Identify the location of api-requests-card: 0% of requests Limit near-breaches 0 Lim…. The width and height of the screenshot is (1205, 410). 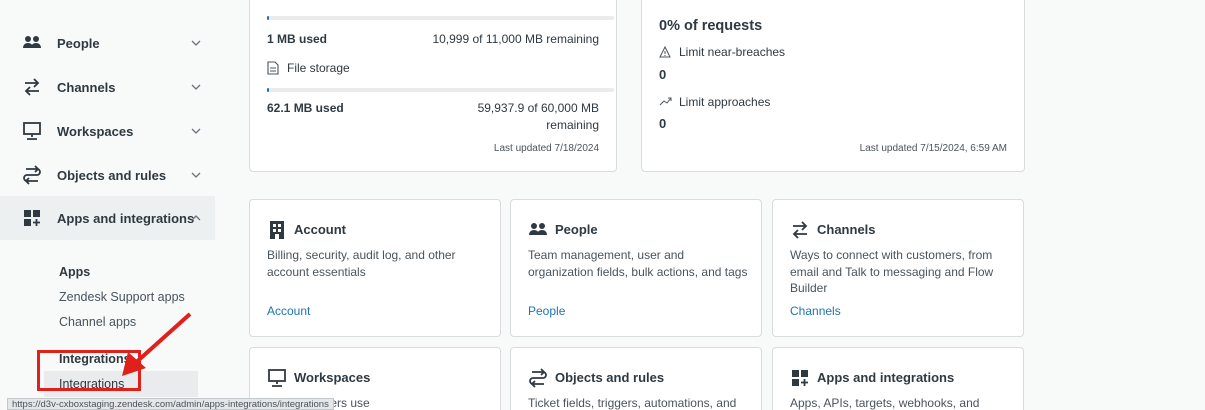
(833, 86).